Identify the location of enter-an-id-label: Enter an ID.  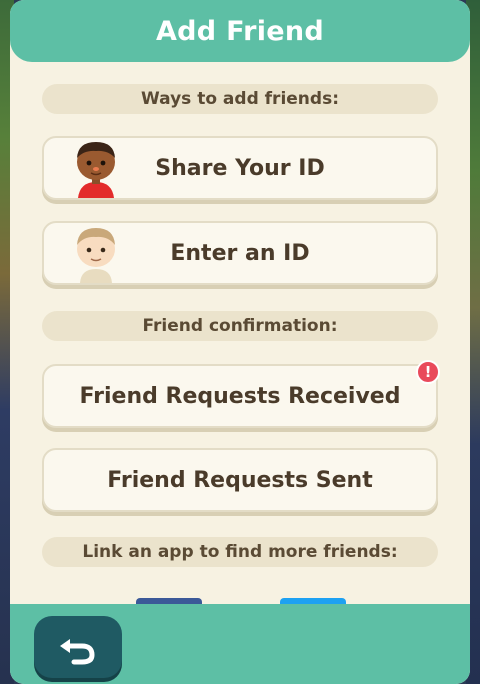
(240, 253).